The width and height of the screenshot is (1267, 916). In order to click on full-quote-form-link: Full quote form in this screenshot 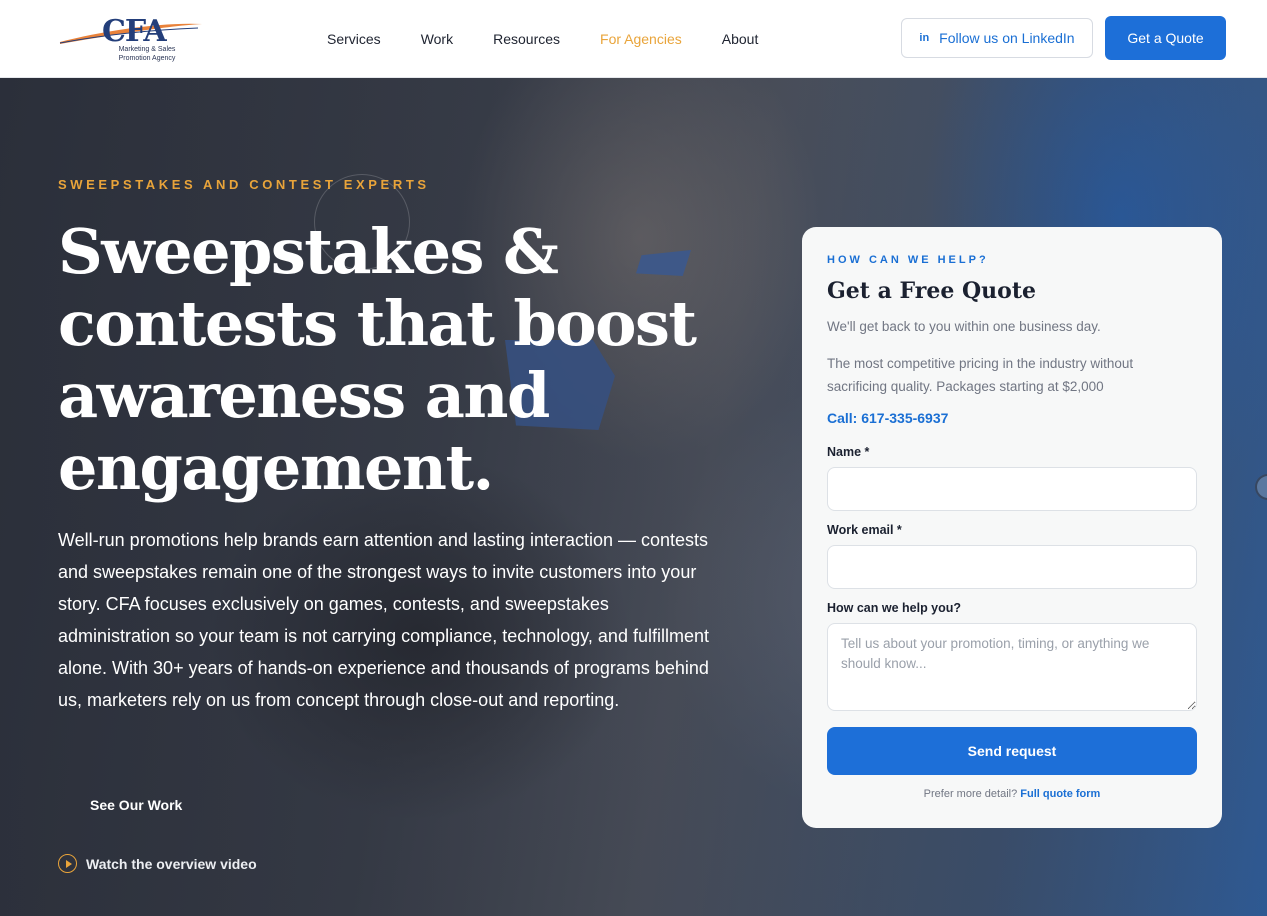, I will do `click(1060, 794)`.